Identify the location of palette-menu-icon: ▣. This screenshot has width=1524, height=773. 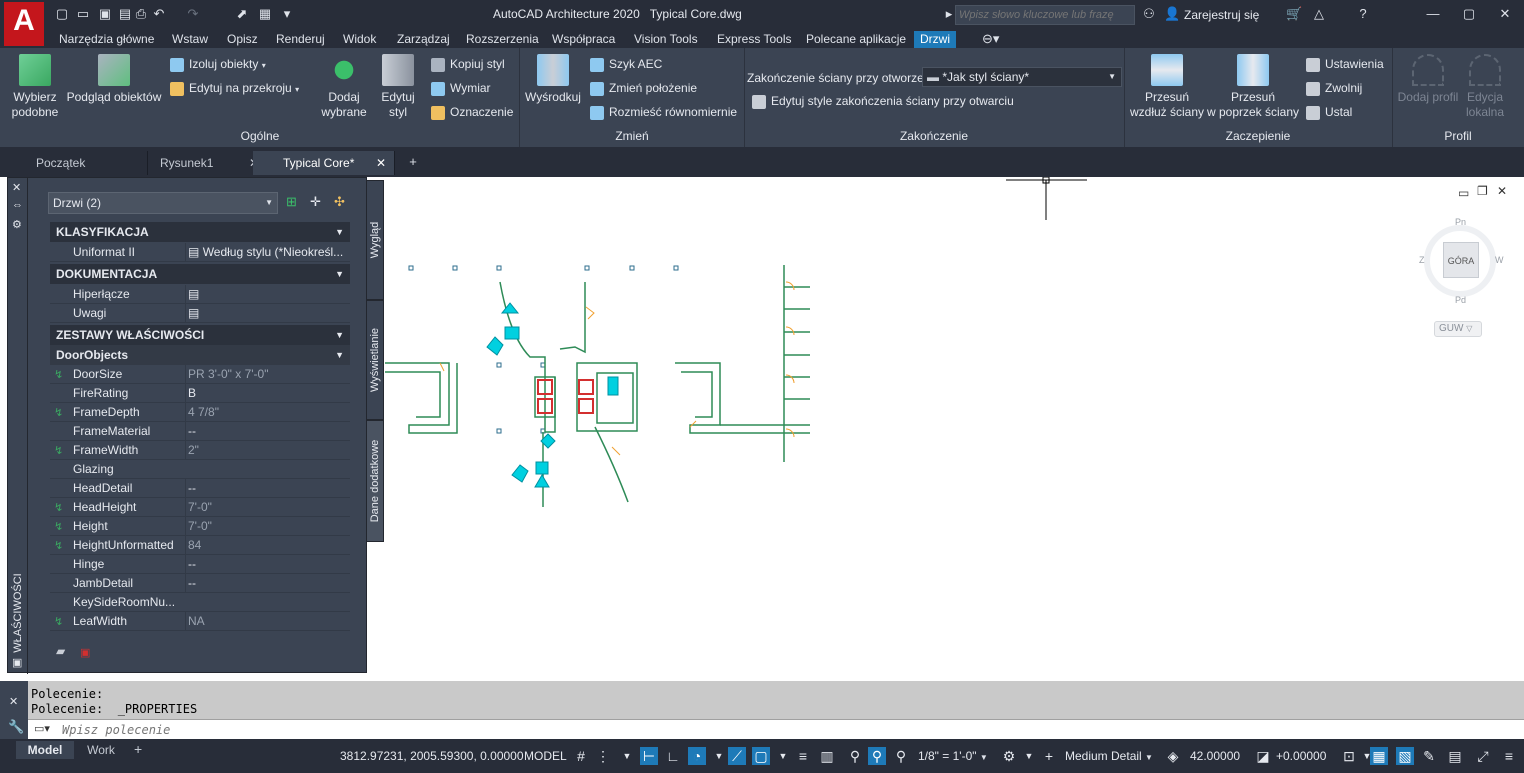
(17, 662).